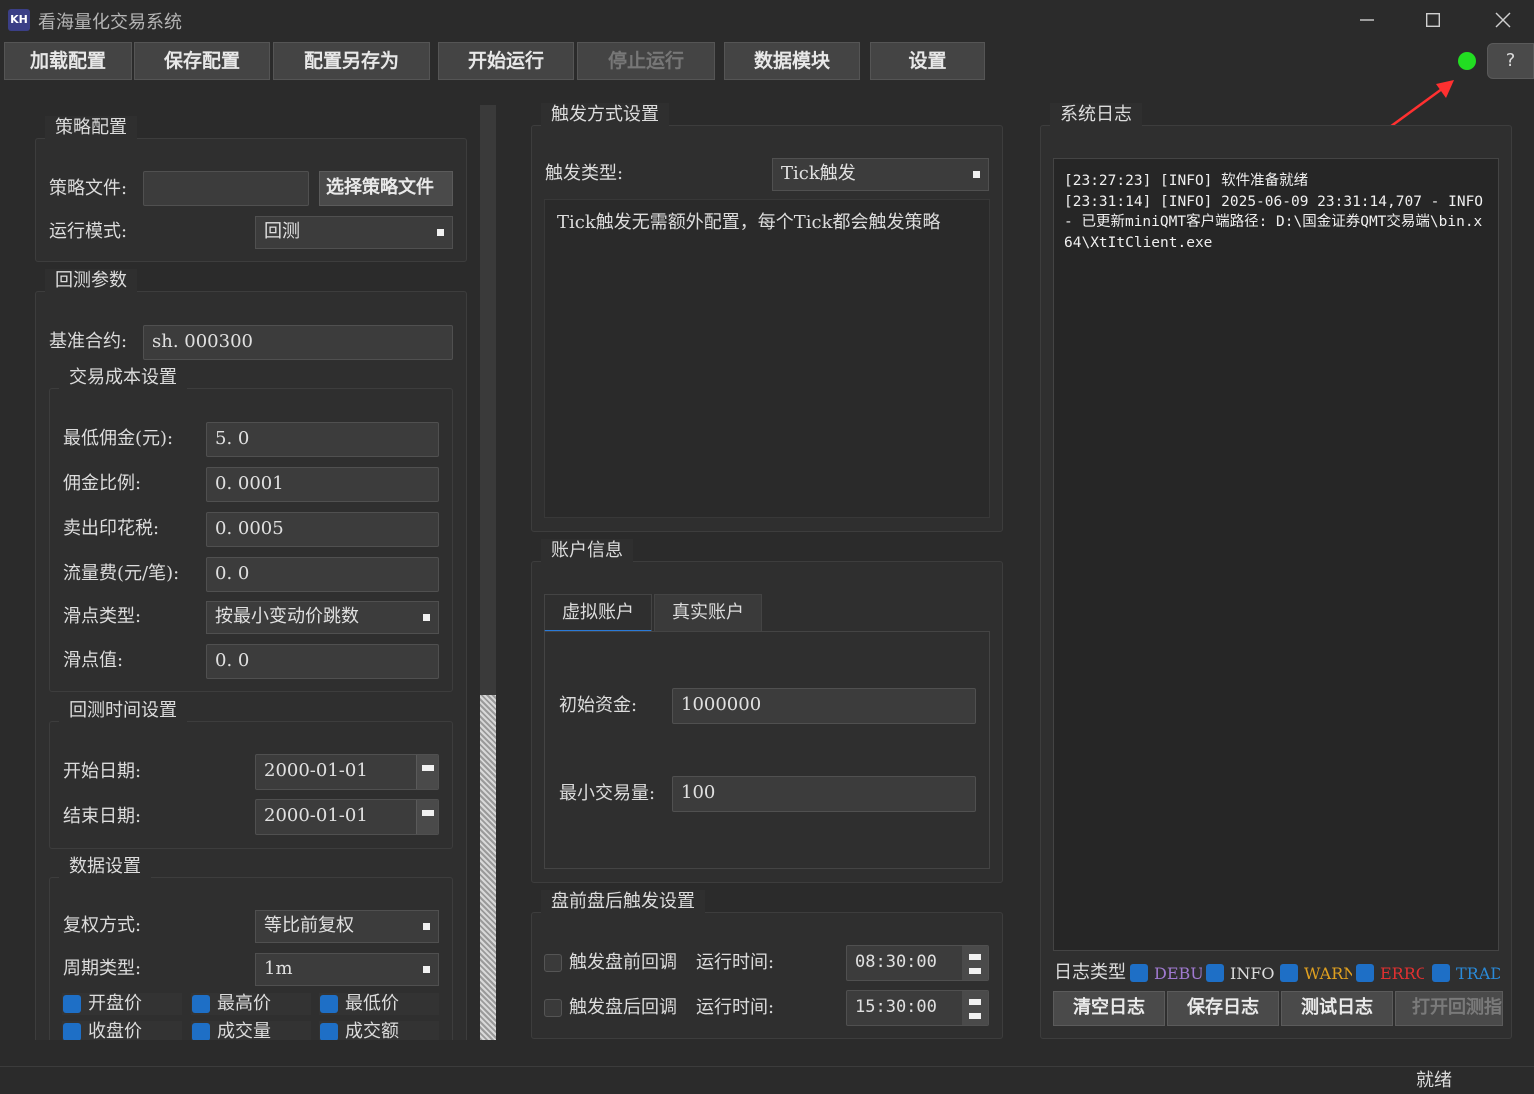  What do you see at coordinates (244, 1030) in the screenshot?
I see `field-label: 成交量` at bounding box center [244, 1030].